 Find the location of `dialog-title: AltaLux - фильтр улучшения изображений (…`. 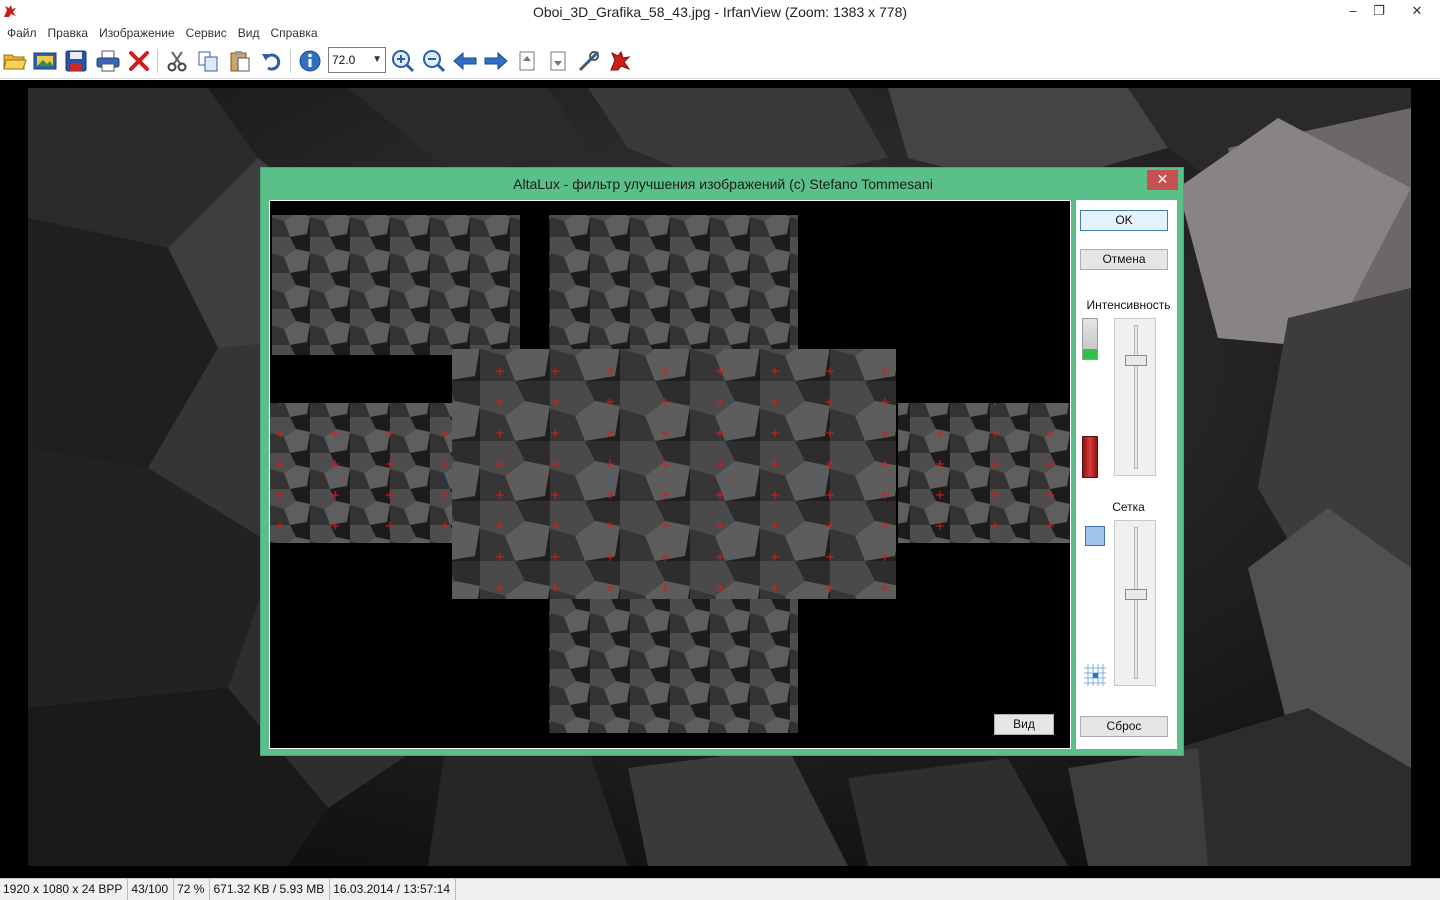

dialog-title: AltaLux - фильтр улучшения изображений (… is located at coordinates (723, 184).